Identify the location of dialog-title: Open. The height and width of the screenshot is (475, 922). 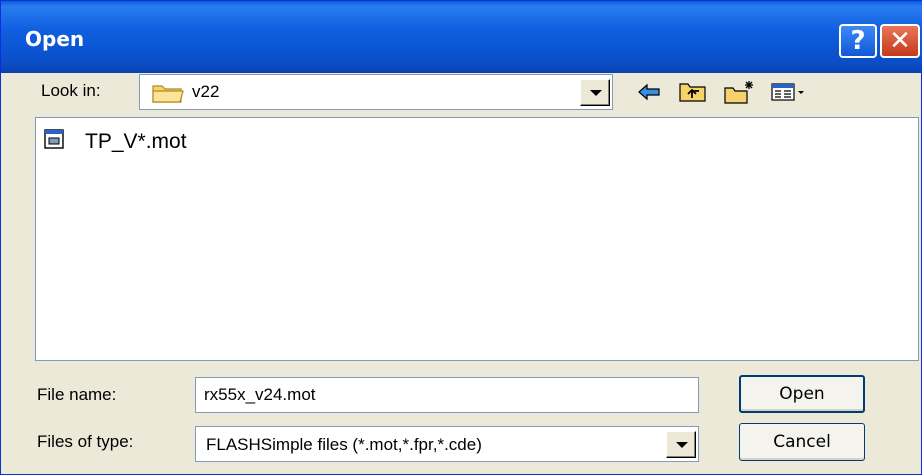
(55, 39).